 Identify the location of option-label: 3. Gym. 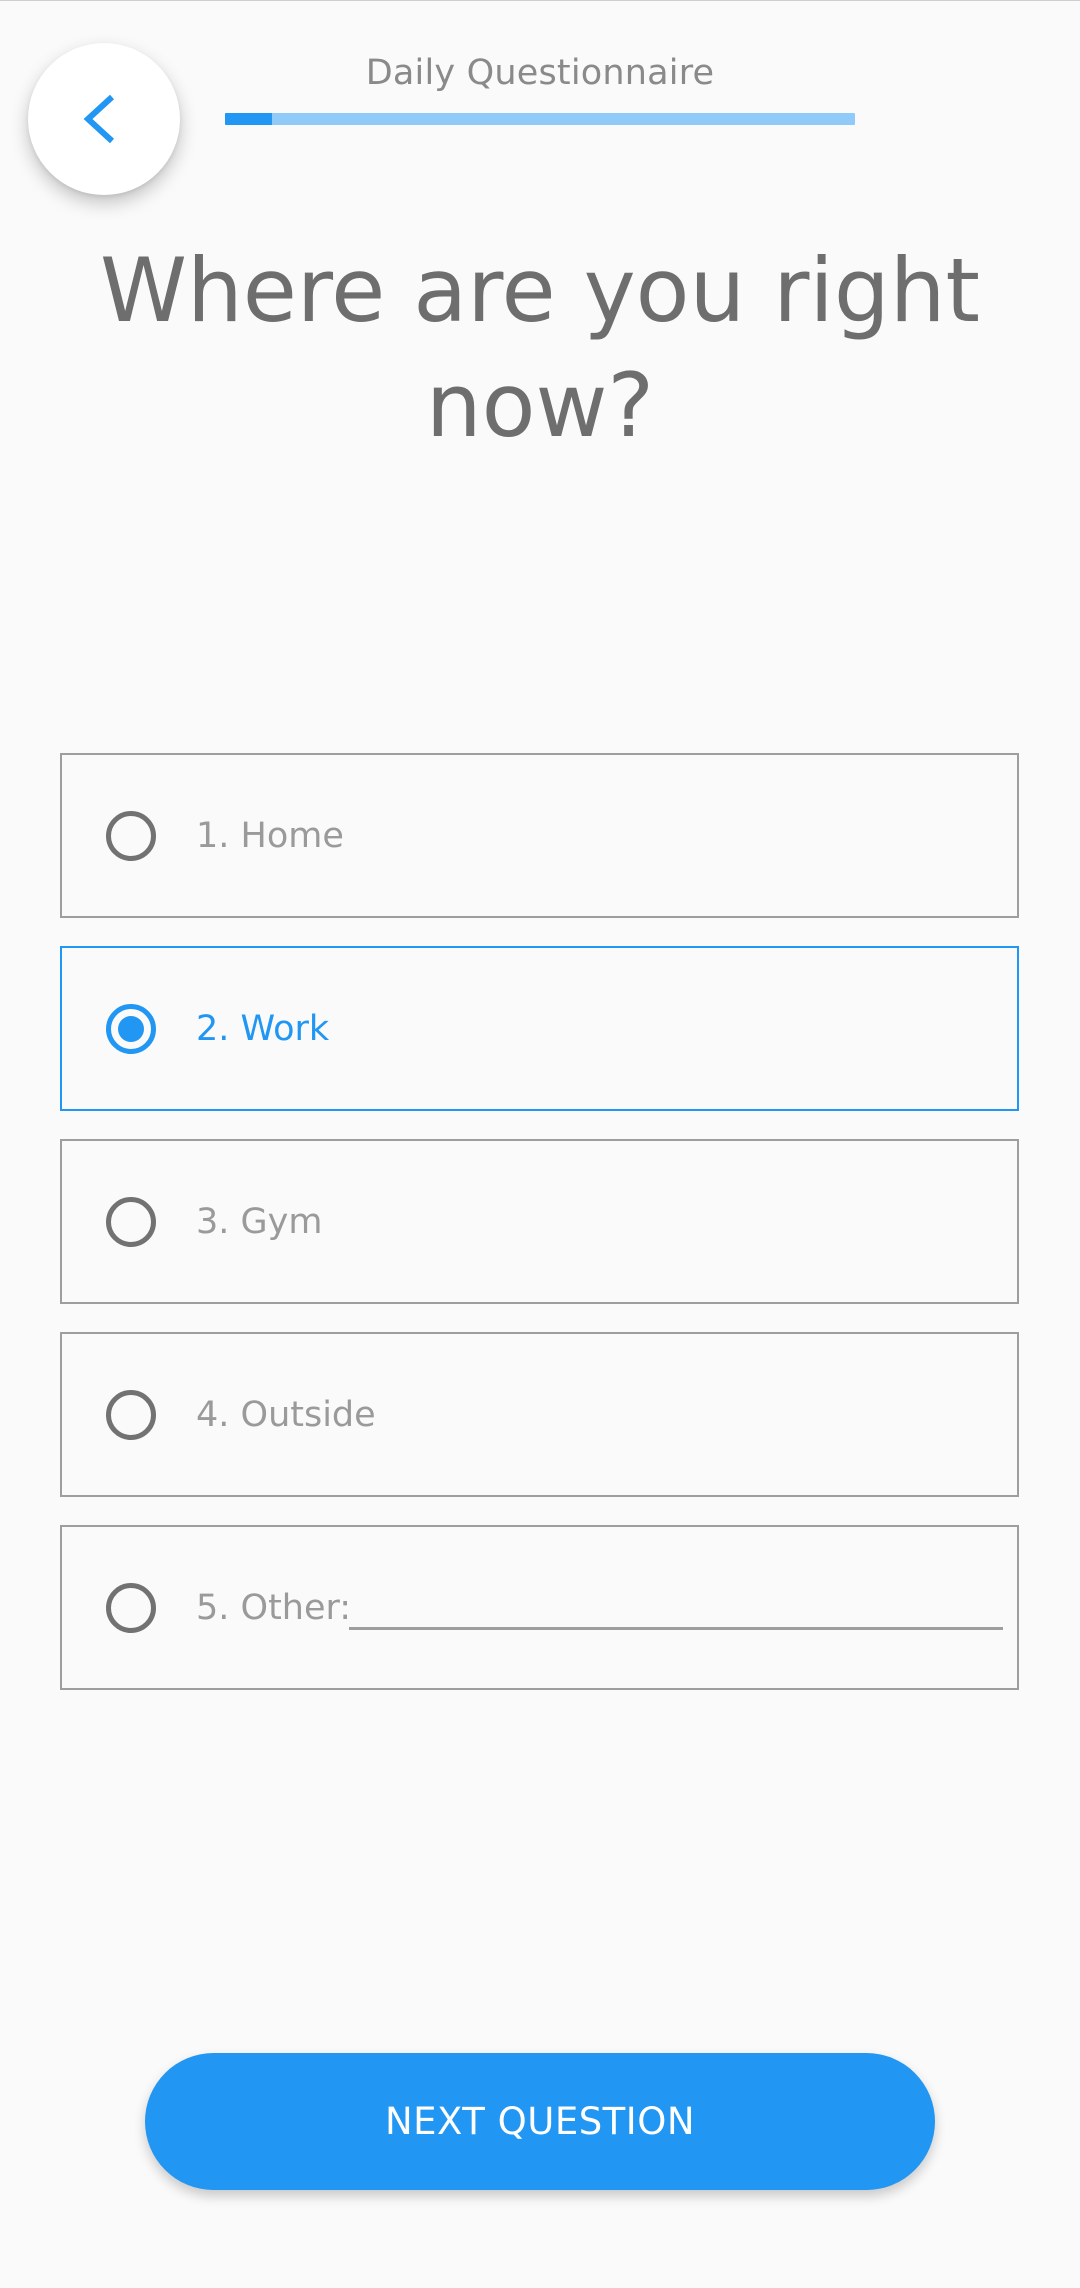
(259, 1221).